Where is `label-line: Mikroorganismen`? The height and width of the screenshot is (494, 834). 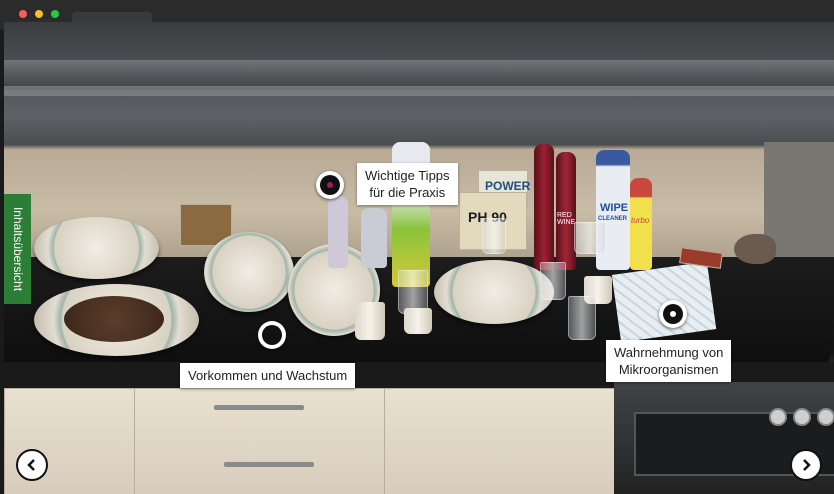
label-line: Mikroorganismen is located at coordinates (668, 369).